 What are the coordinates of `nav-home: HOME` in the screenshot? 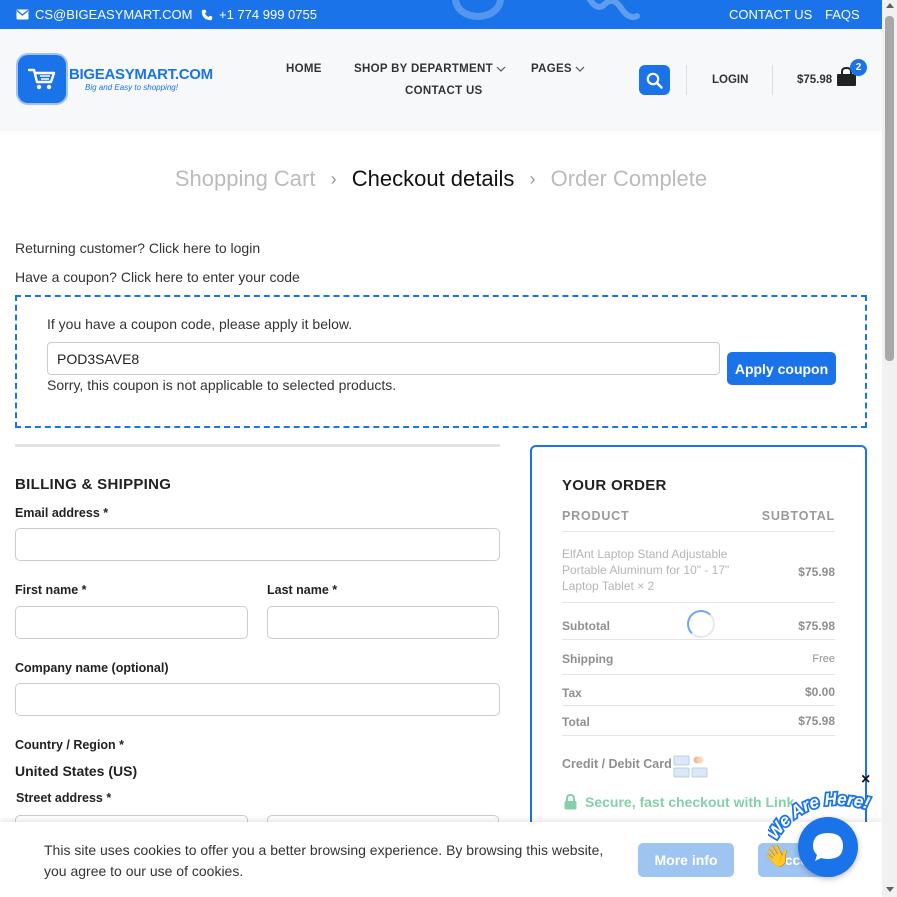 It's located at (304, 69).